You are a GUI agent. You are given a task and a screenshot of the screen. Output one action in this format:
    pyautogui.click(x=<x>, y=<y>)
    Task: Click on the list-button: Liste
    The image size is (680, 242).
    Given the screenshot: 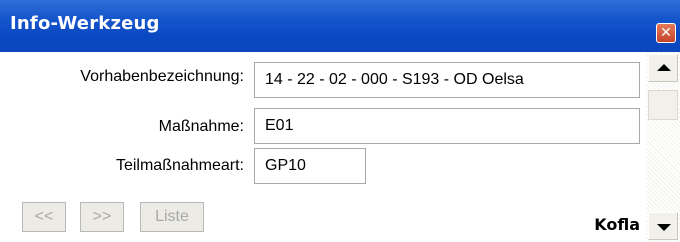 What is the action you would take?
    pyautogui.click(x=172, y=217)
    